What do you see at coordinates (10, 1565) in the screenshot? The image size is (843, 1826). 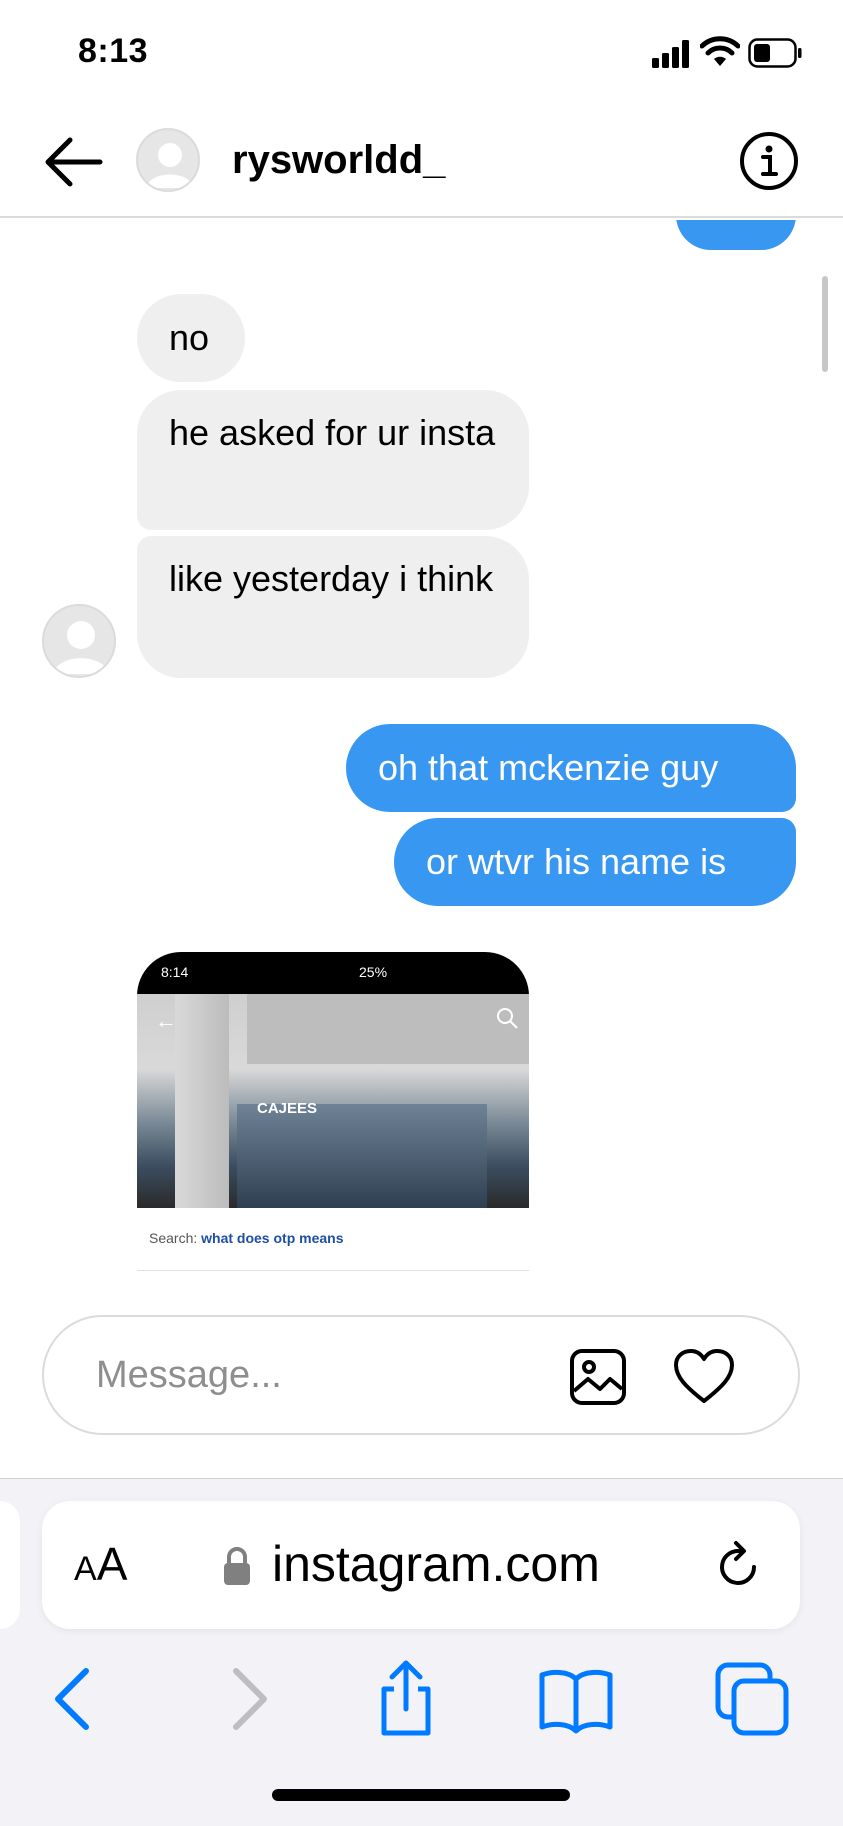 I see `previous-tab-edge` at bounding box center [10, 1565].